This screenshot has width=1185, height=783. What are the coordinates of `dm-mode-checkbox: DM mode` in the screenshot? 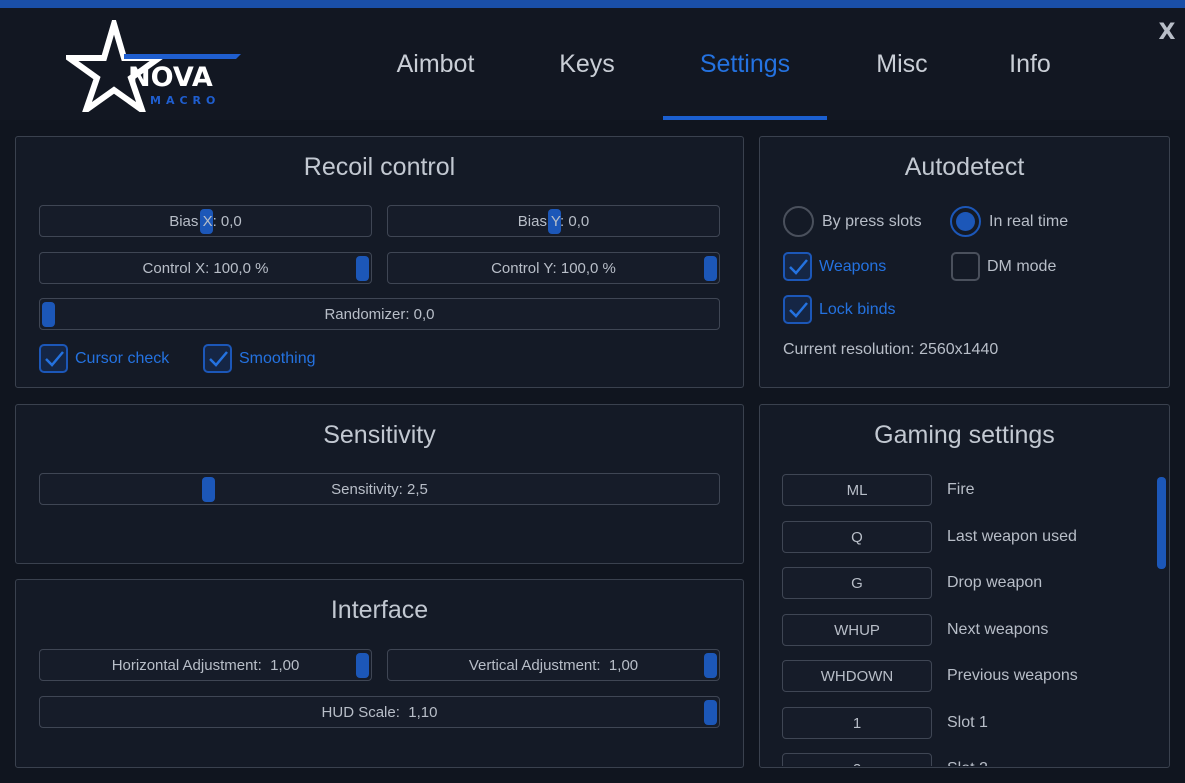 It's located at (1003, 266).